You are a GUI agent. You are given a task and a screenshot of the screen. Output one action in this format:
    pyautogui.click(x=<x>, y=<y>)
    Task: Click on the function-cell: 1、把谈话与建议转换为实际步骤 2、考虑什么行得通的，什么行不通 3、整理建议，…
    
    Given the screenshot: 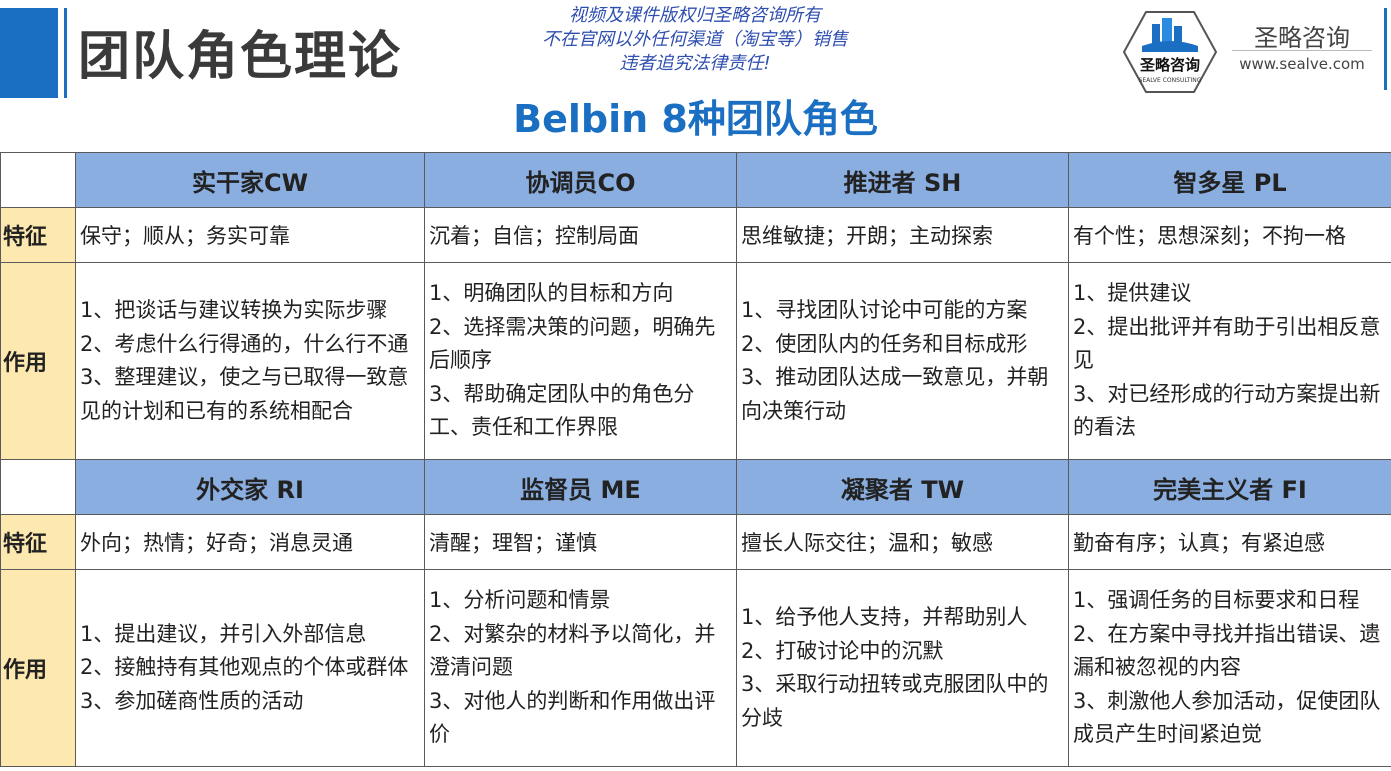 What is the action you would take?
    pyautogui.click(x=250, y=361)
    